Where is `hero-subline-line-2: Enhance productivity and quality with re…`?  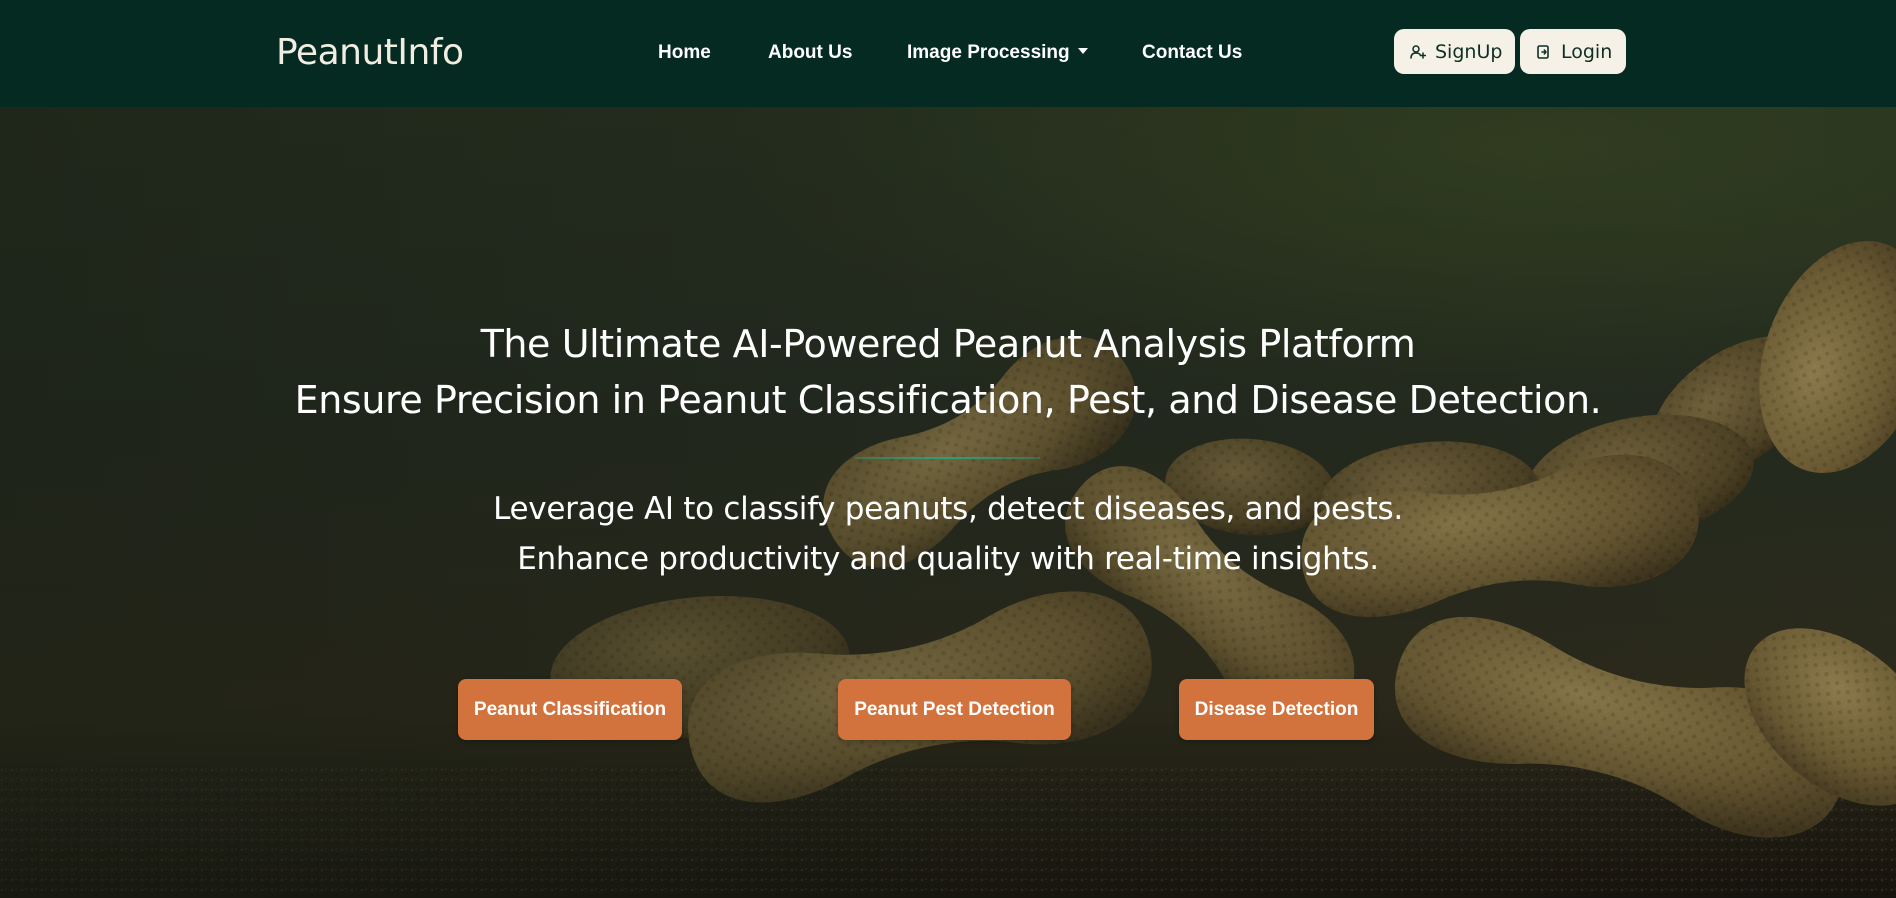 hero-subline-line-2: Enhance productivity and quality with re… is located at coordinates (948, 559).